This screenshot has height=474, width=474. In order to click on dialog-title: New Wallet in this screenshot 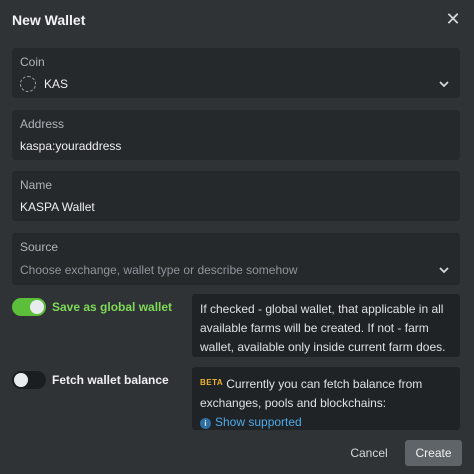, I will do `click(49, 20)`.